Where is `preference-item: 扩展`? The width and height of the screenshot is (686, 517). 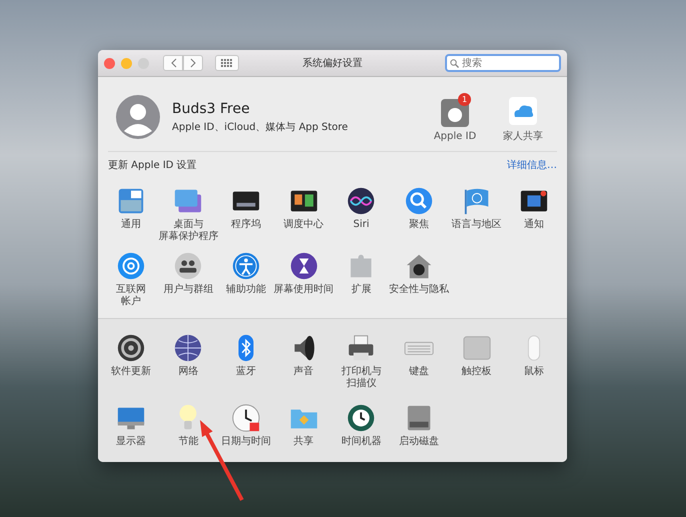 preference-item: 扩展 is located at coordinates (361, 279).